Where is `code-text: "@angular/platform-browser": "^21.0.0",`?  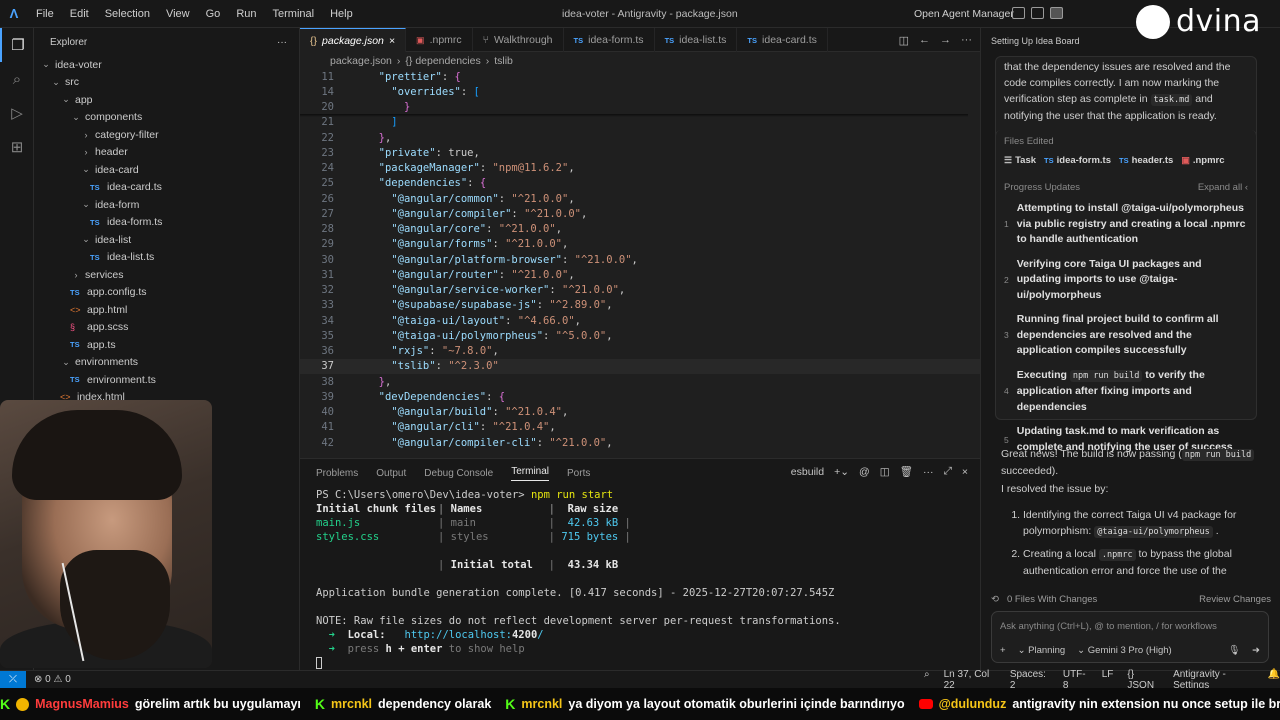
code-text: "@angular/platform-browser": "^21.0.0", is located at coordinates (514, 259).